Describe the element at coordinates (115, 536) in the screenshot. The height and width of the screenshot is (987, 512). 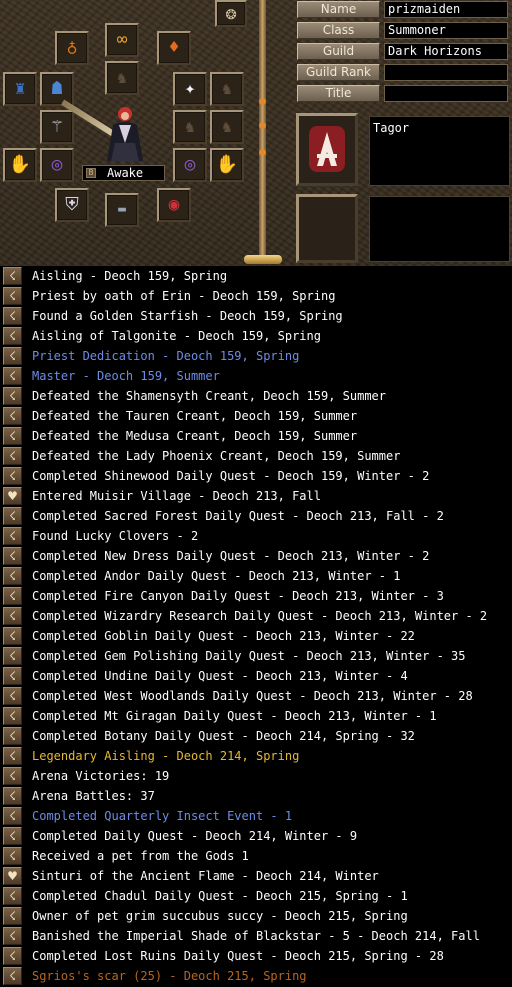
I see `legend-text: Found Lucky Clovers - 2` at that location.